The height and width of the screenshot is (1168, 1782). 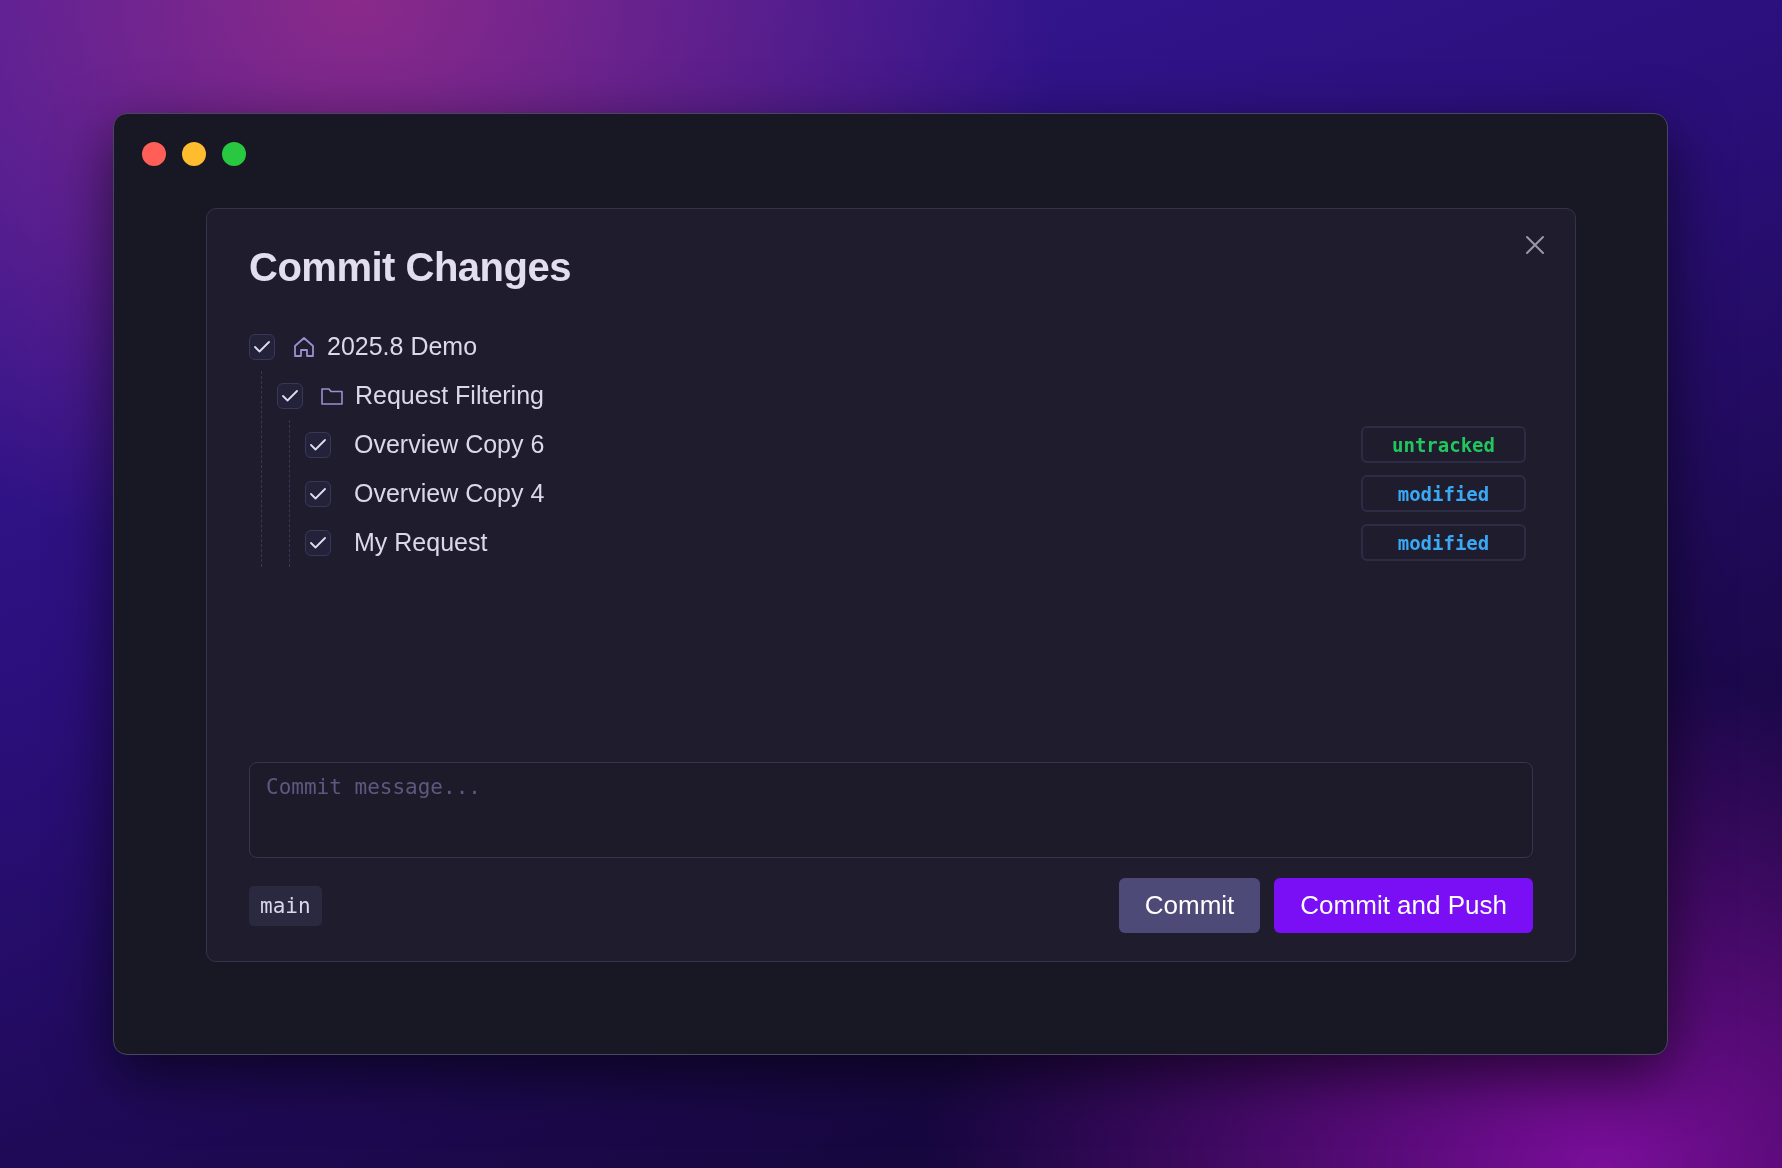 What do you see at coordinates (194, 154) in the screenshot?
I see `minimize-window-button` at bounding box center [194, 154].